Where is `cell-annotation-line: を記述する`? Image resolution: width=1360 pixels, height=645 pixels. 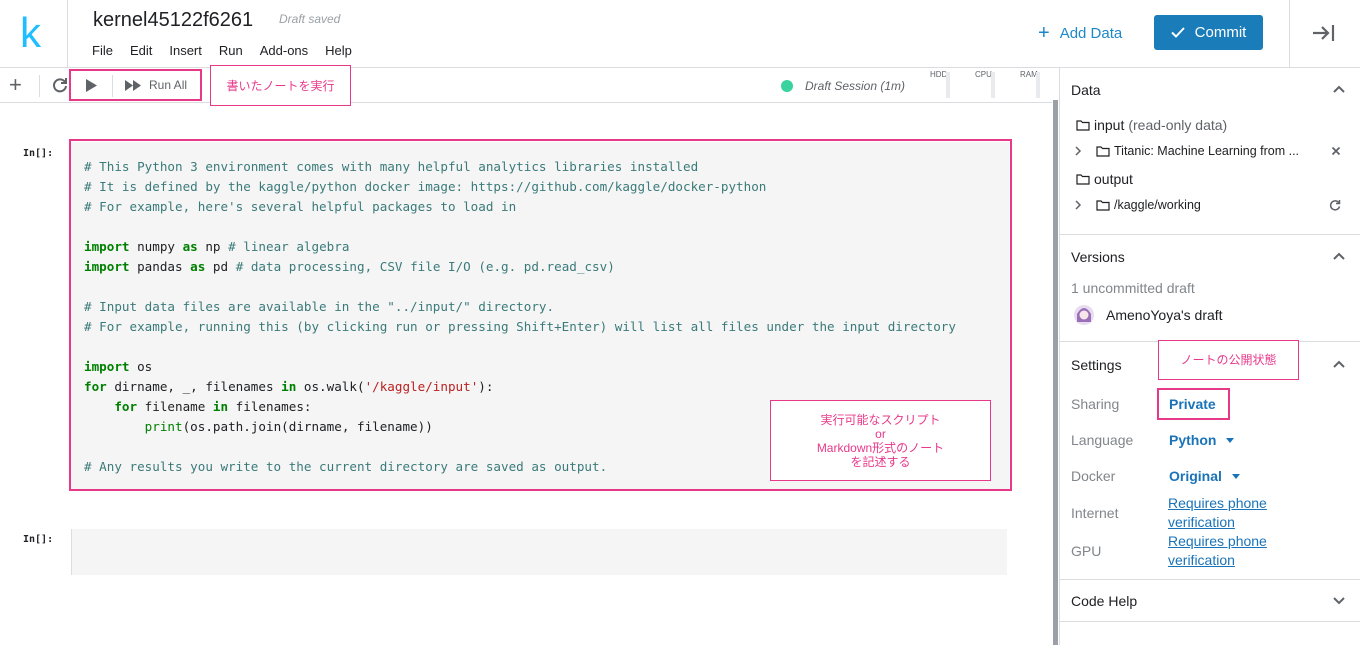
cell-annotation-line: を記述する is located at coordinates (880, 461).